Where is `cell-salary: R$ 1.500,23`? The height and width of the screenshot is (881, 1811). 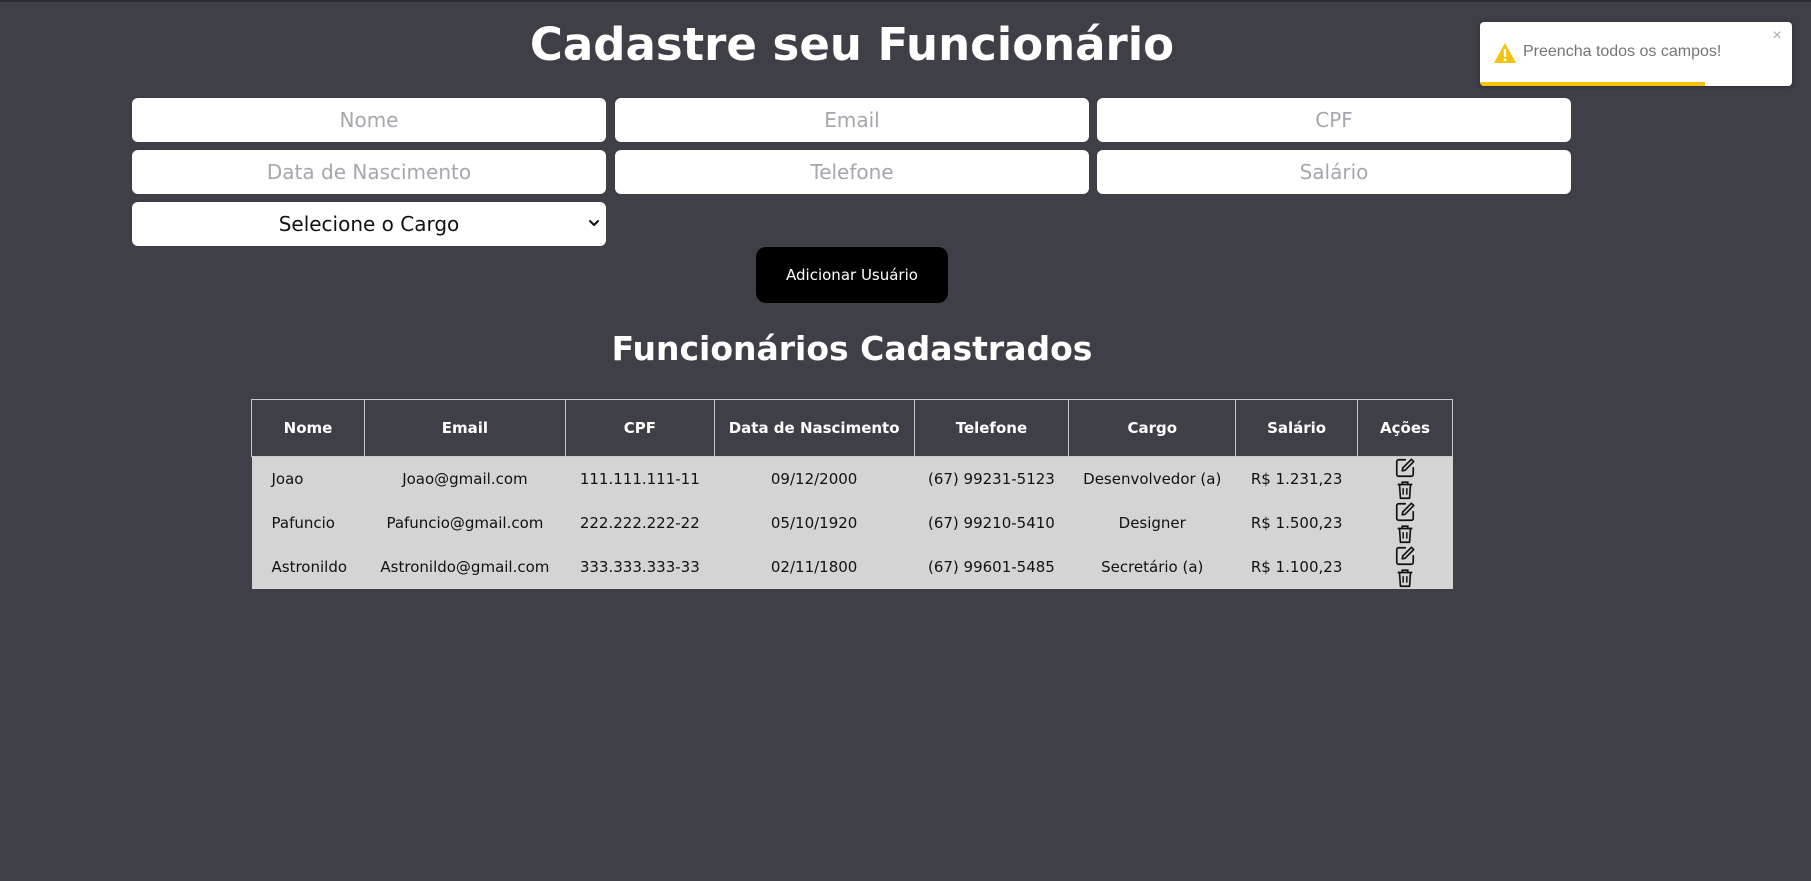 cell-salary: R$ 1.500,23 is located at coordinates (1296, 523).